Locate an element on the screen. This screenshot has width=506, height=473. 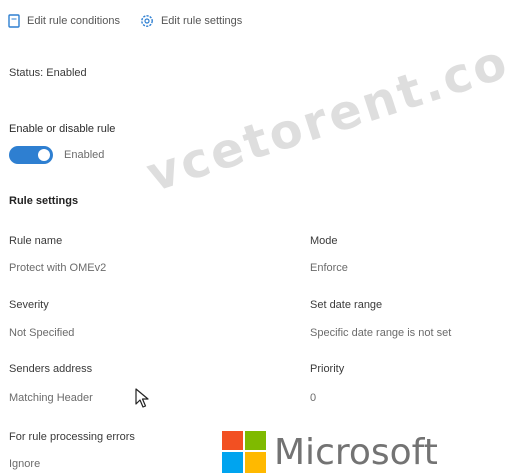
processing-errors-value: Ignore is located at coordinates (25, 464).